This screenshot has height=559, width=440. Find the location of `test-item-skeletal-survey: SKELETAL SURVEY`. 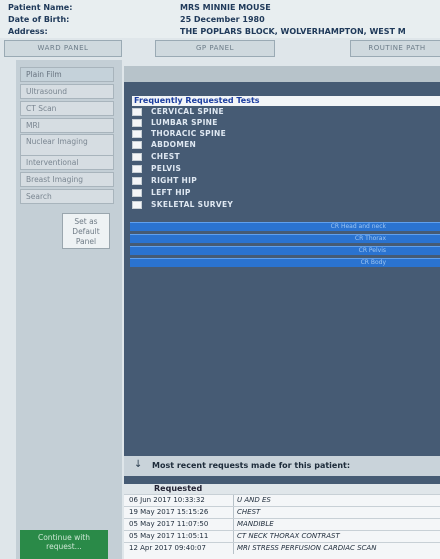

test-item-skeletal-survey: SKELETAL SURVEY is located at coordinates (282, 205).